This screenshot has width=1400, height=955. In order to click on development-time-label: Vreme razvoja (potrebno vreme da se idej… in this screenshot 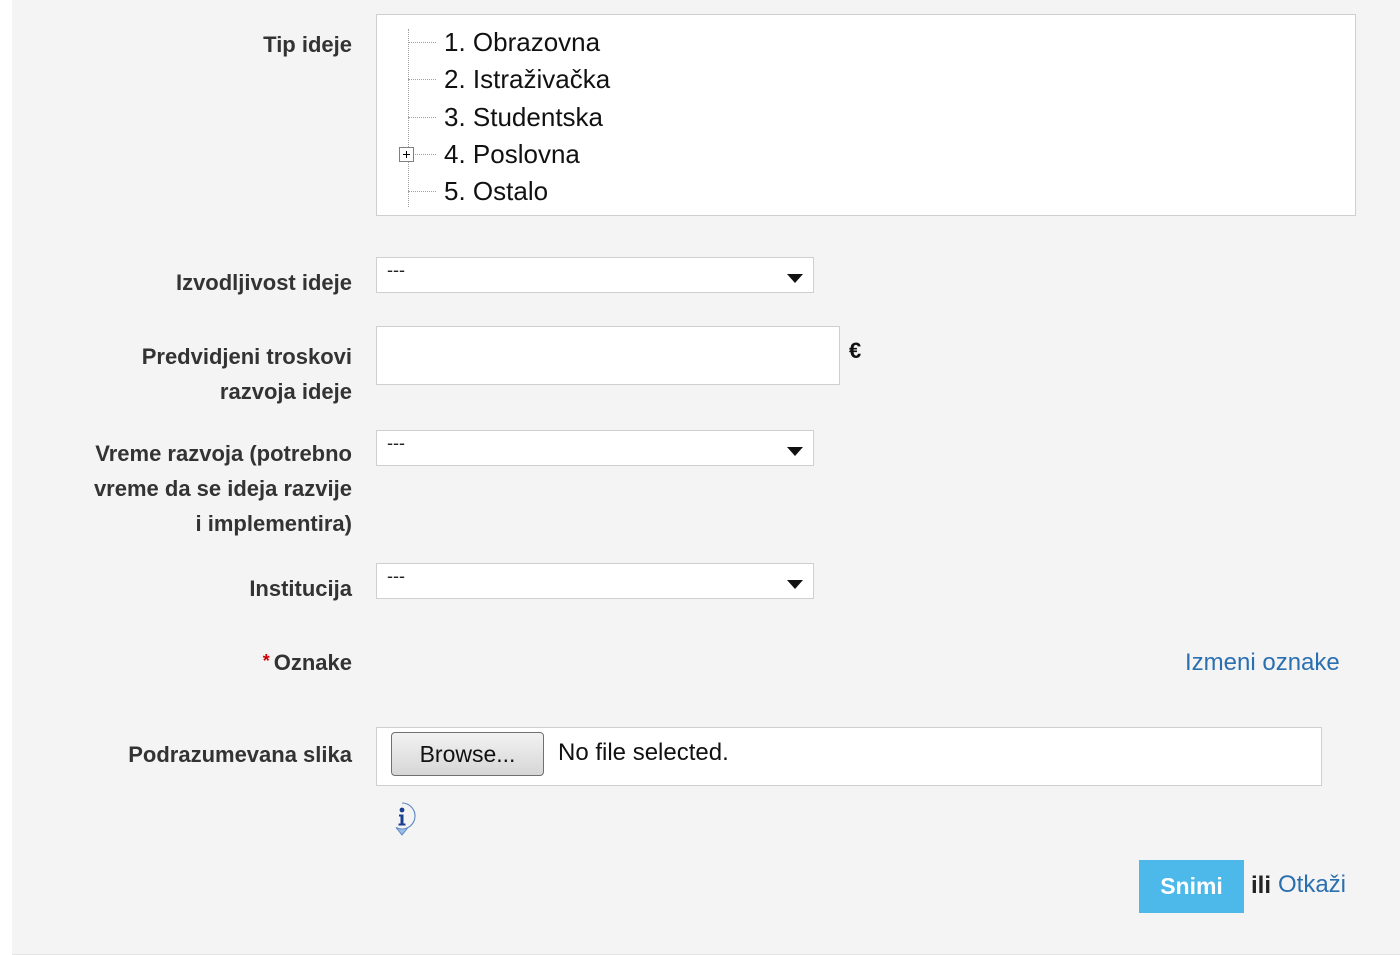, I will do `click(223, 488)`.